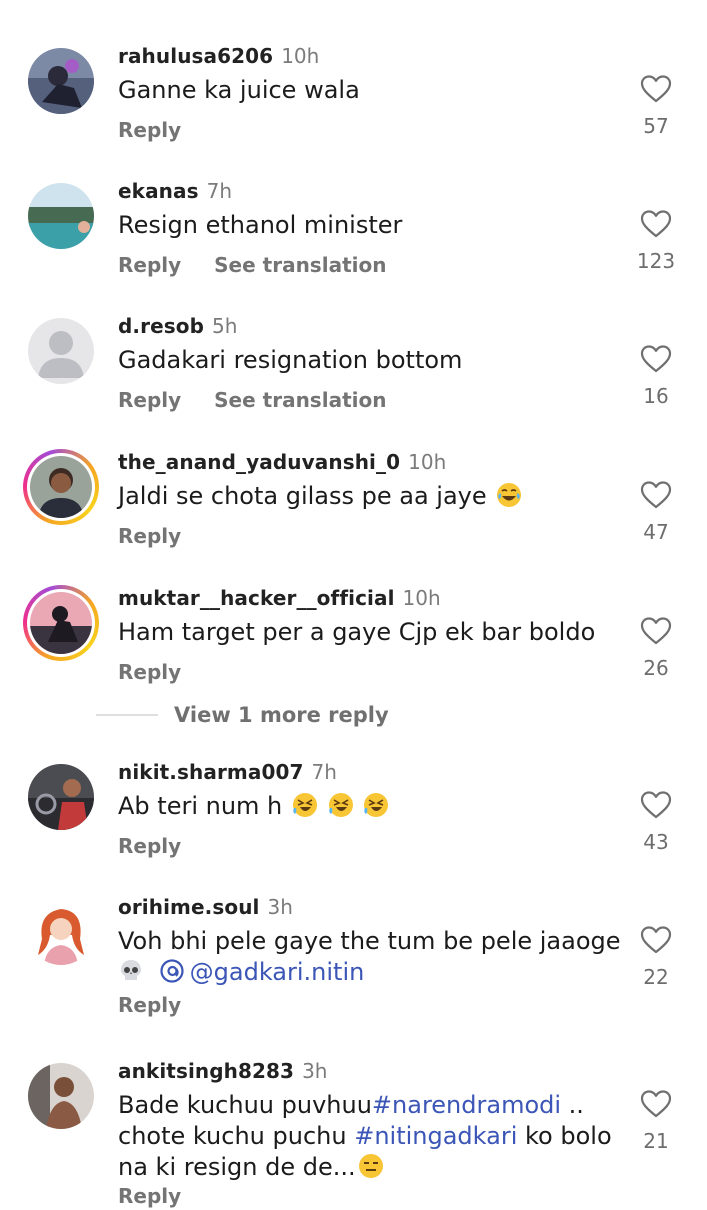 Image resolution: width=707 pixels, height=1210 pixels. Describe the element at coordinates (656, 842) in the screenshot. I see `like-count: 43` at that location.